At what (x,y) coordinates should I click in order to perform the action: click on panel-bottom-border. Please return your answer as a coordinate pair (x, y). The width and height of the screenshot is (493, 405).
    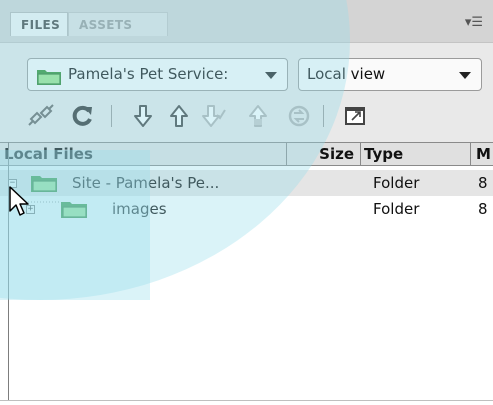
    Looking at the image, I should click on (246, 400).